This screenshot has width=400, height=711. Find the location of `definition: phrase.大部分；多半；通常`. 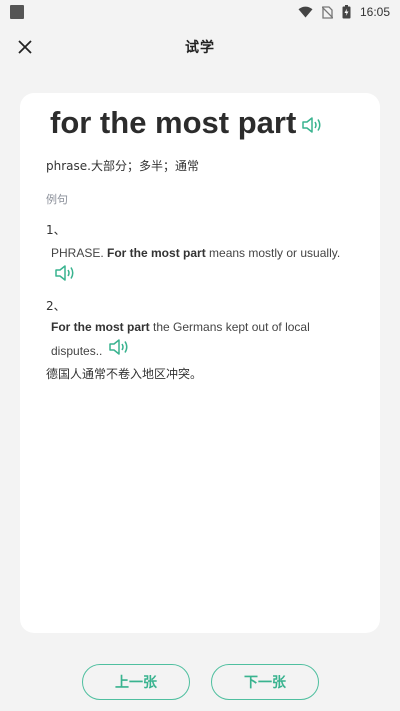

definition: phrase.大部分；多半；通常 is located at coordinates (122, 166).